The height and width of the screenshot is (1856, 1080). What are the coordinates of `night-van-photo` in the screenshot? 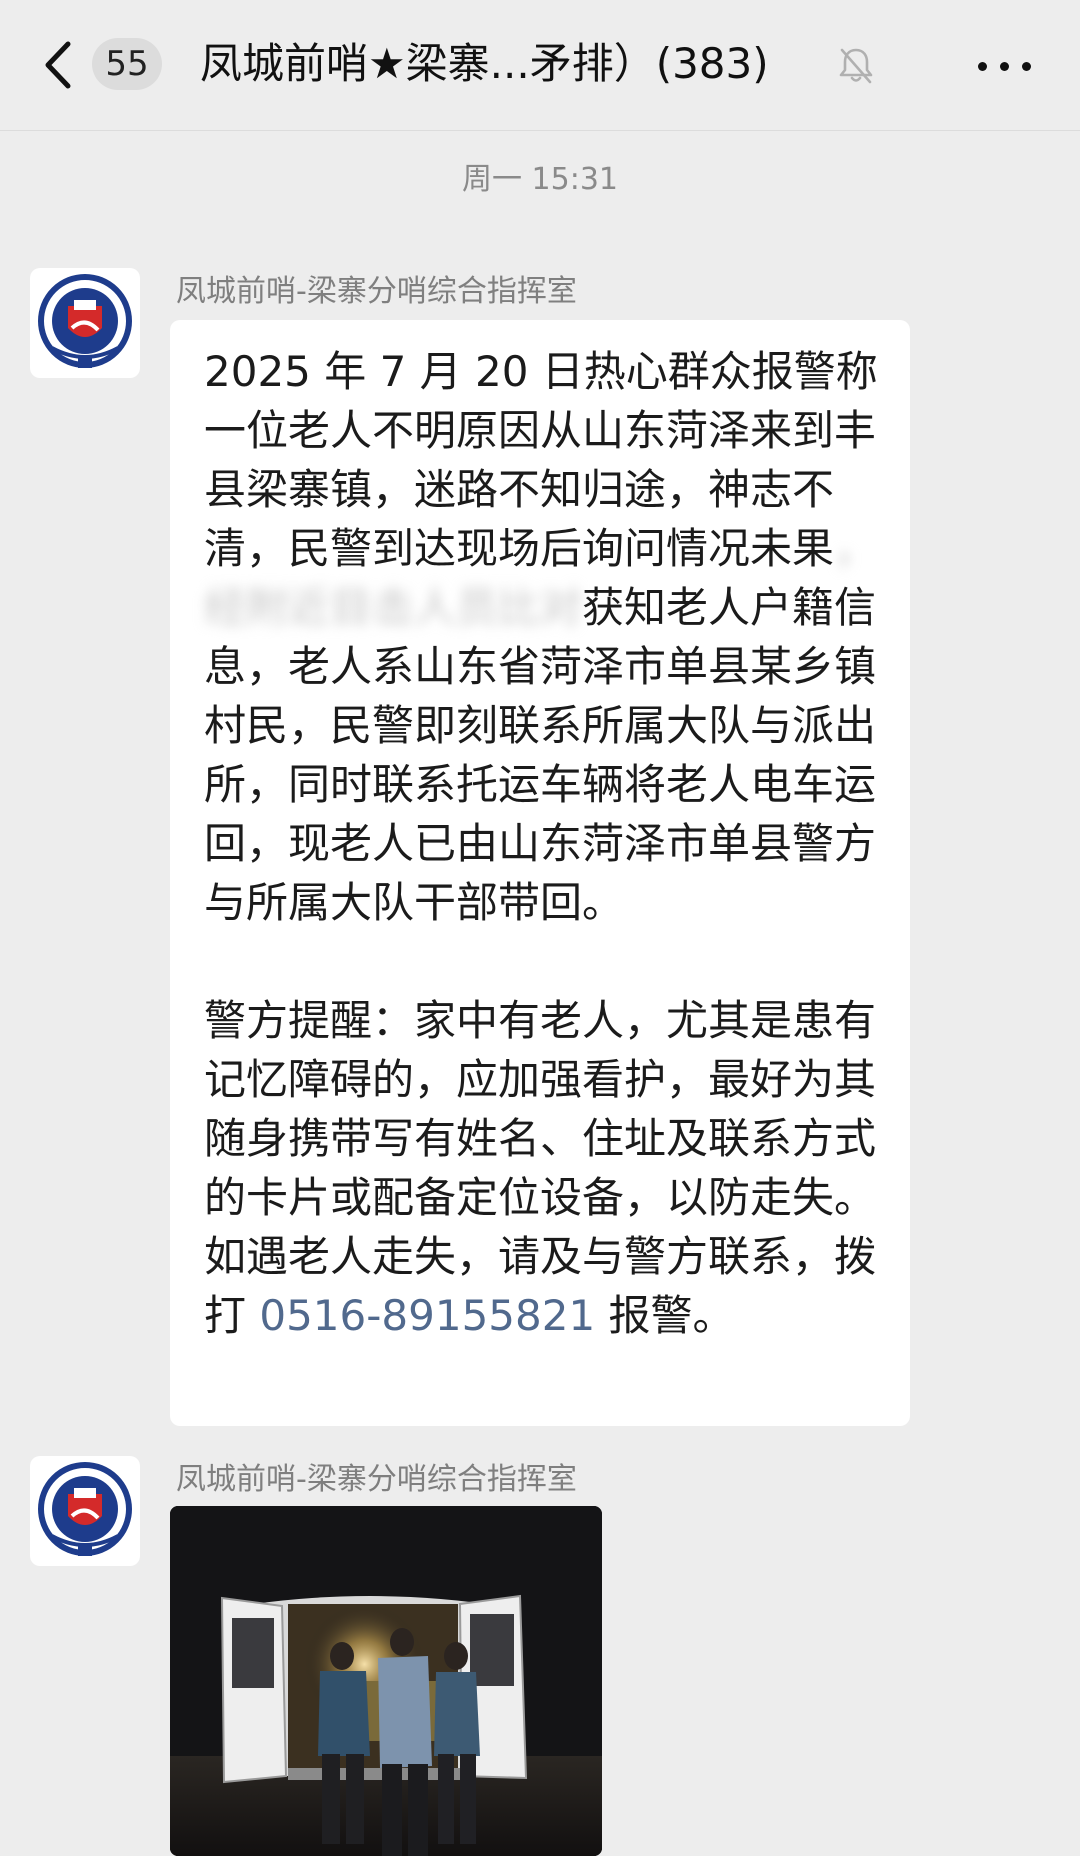 It's located at (386, 1681).